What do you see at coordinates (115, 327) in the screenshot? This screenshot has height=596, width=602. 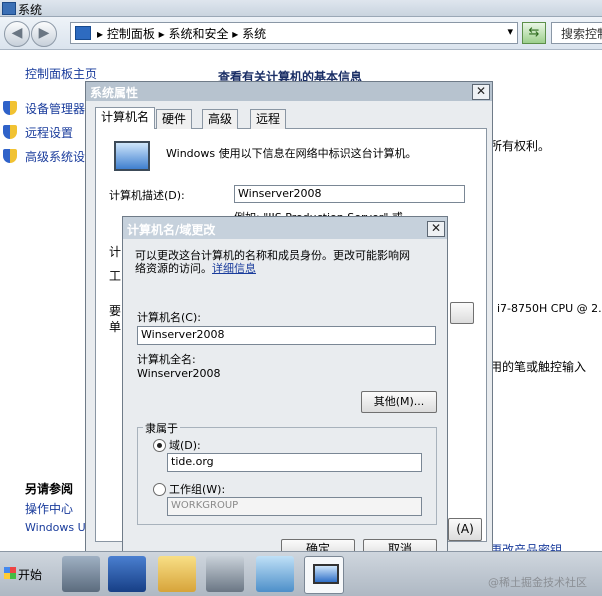 I see `hidden-label-4: 单` at bounding box center [115, 327].